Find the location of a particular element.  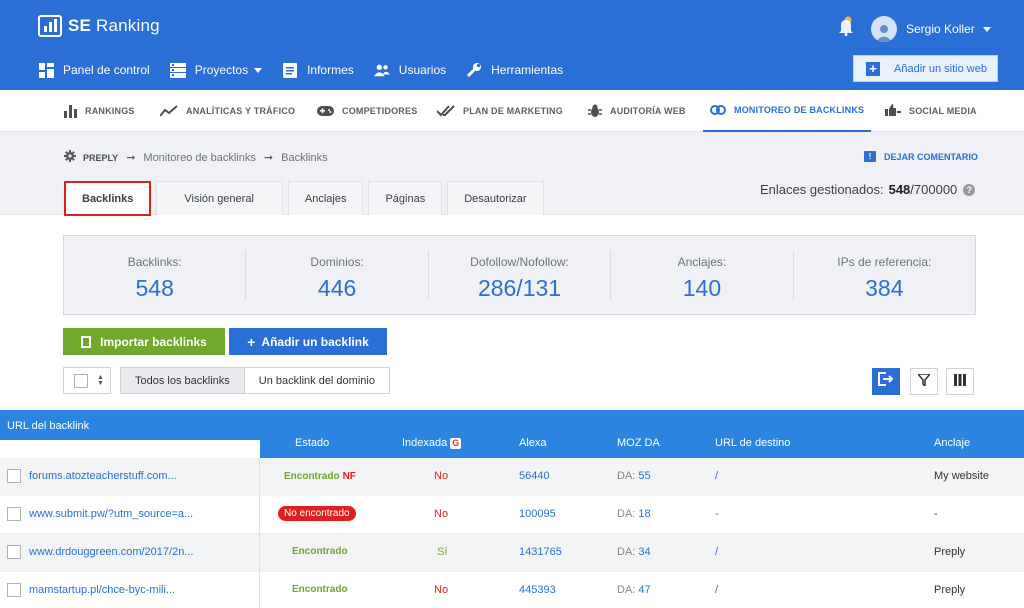

breadcrumb-project: PREPLY is located at coordinates (100, 158).